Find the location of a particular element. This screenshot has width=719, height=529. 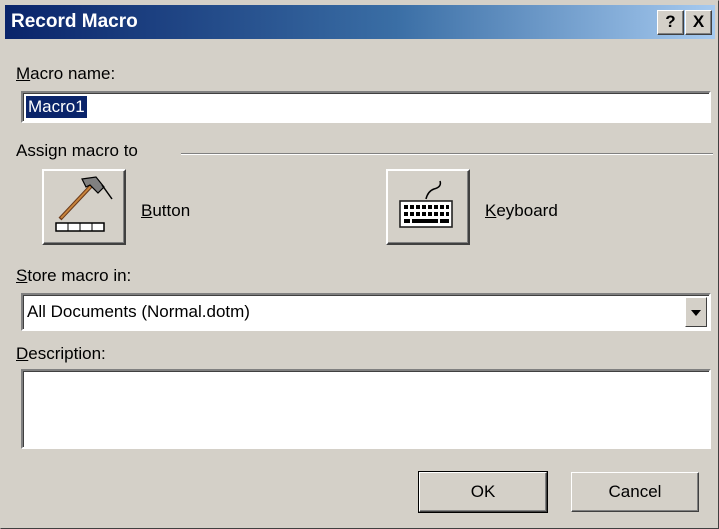

button-option-label: Button is located at coordinates (166, 210).